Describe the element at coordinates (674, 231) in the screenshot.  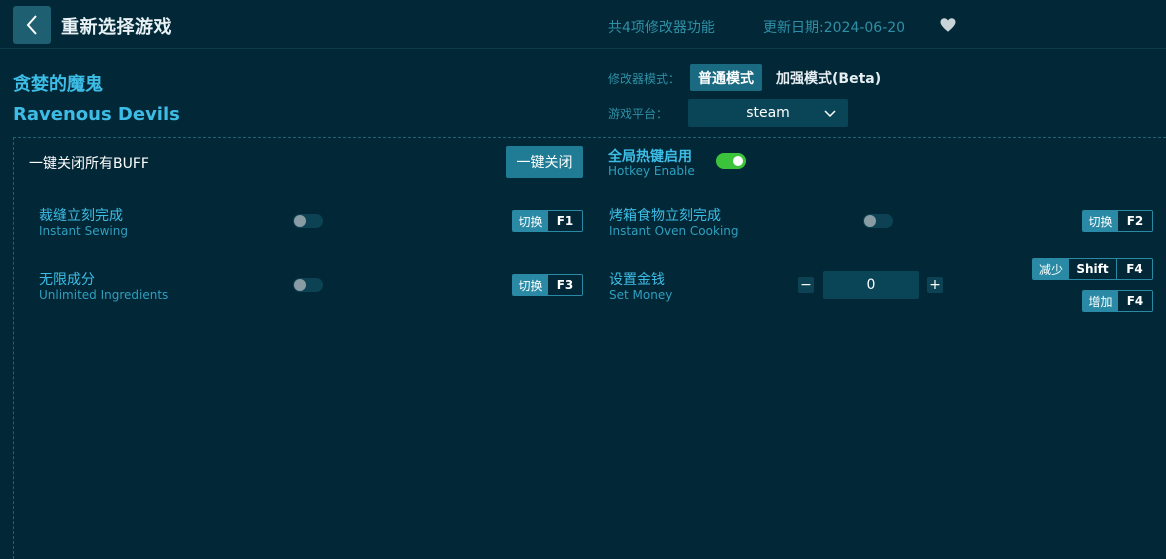
I see `option-label-en: Instant Oven Cooking` at that location.